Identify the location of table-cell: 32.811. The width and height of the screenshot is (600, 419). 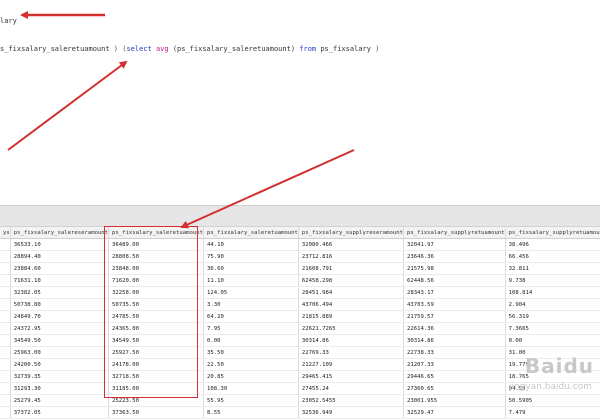
(552, 268).